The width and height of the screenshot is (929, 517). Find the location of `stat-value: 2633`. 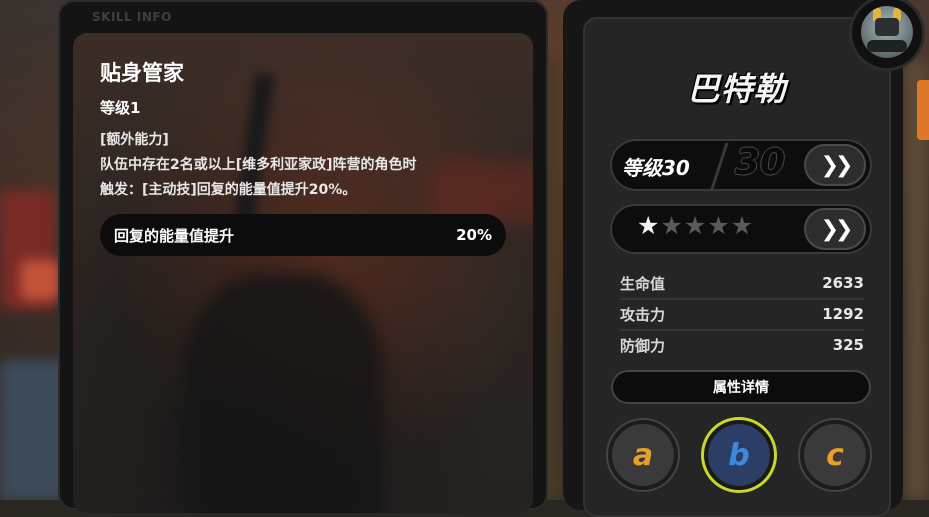

stat-value: 2633 is located at coordinates (843, 283).